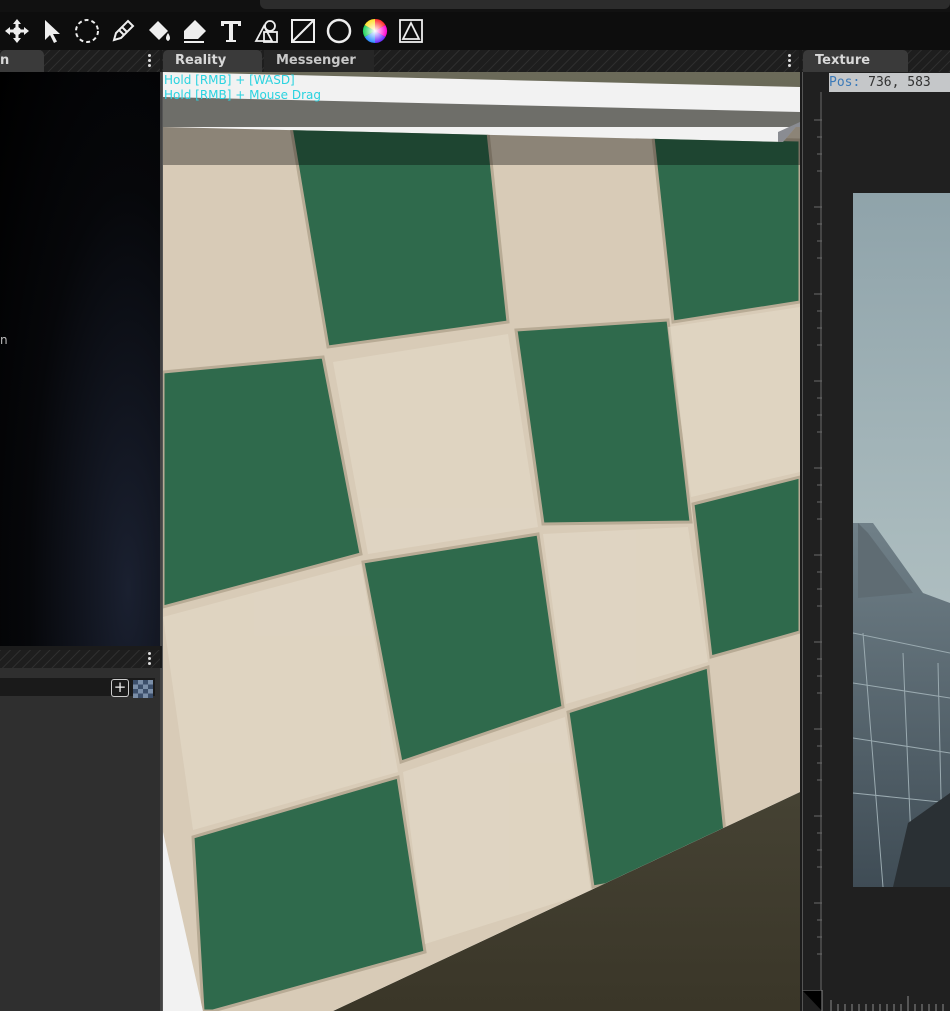 Image resolution: width=950 pixels, height=1011 pixels. What do you see at coordinates (77, 687) in the screenshot?
I see `layer-strip` at bounding box center [77, 687].